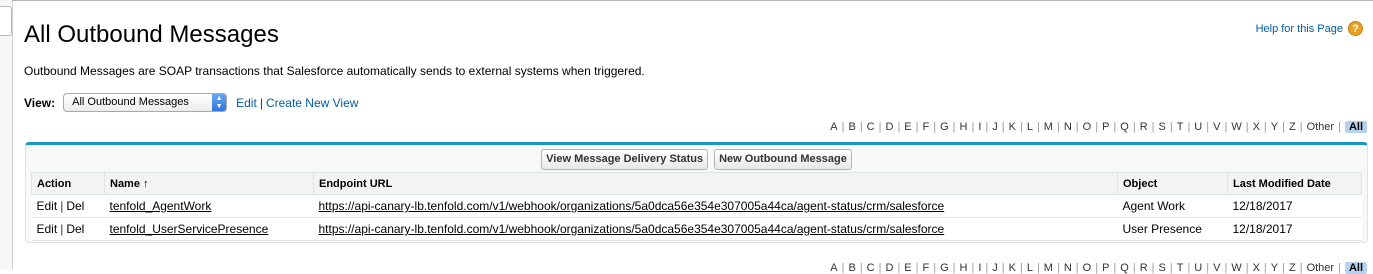 The width and height of the screenshot is (1373, 274). I want to click on new-outbound-message-button: New Outbound Message, so click(783, 159).